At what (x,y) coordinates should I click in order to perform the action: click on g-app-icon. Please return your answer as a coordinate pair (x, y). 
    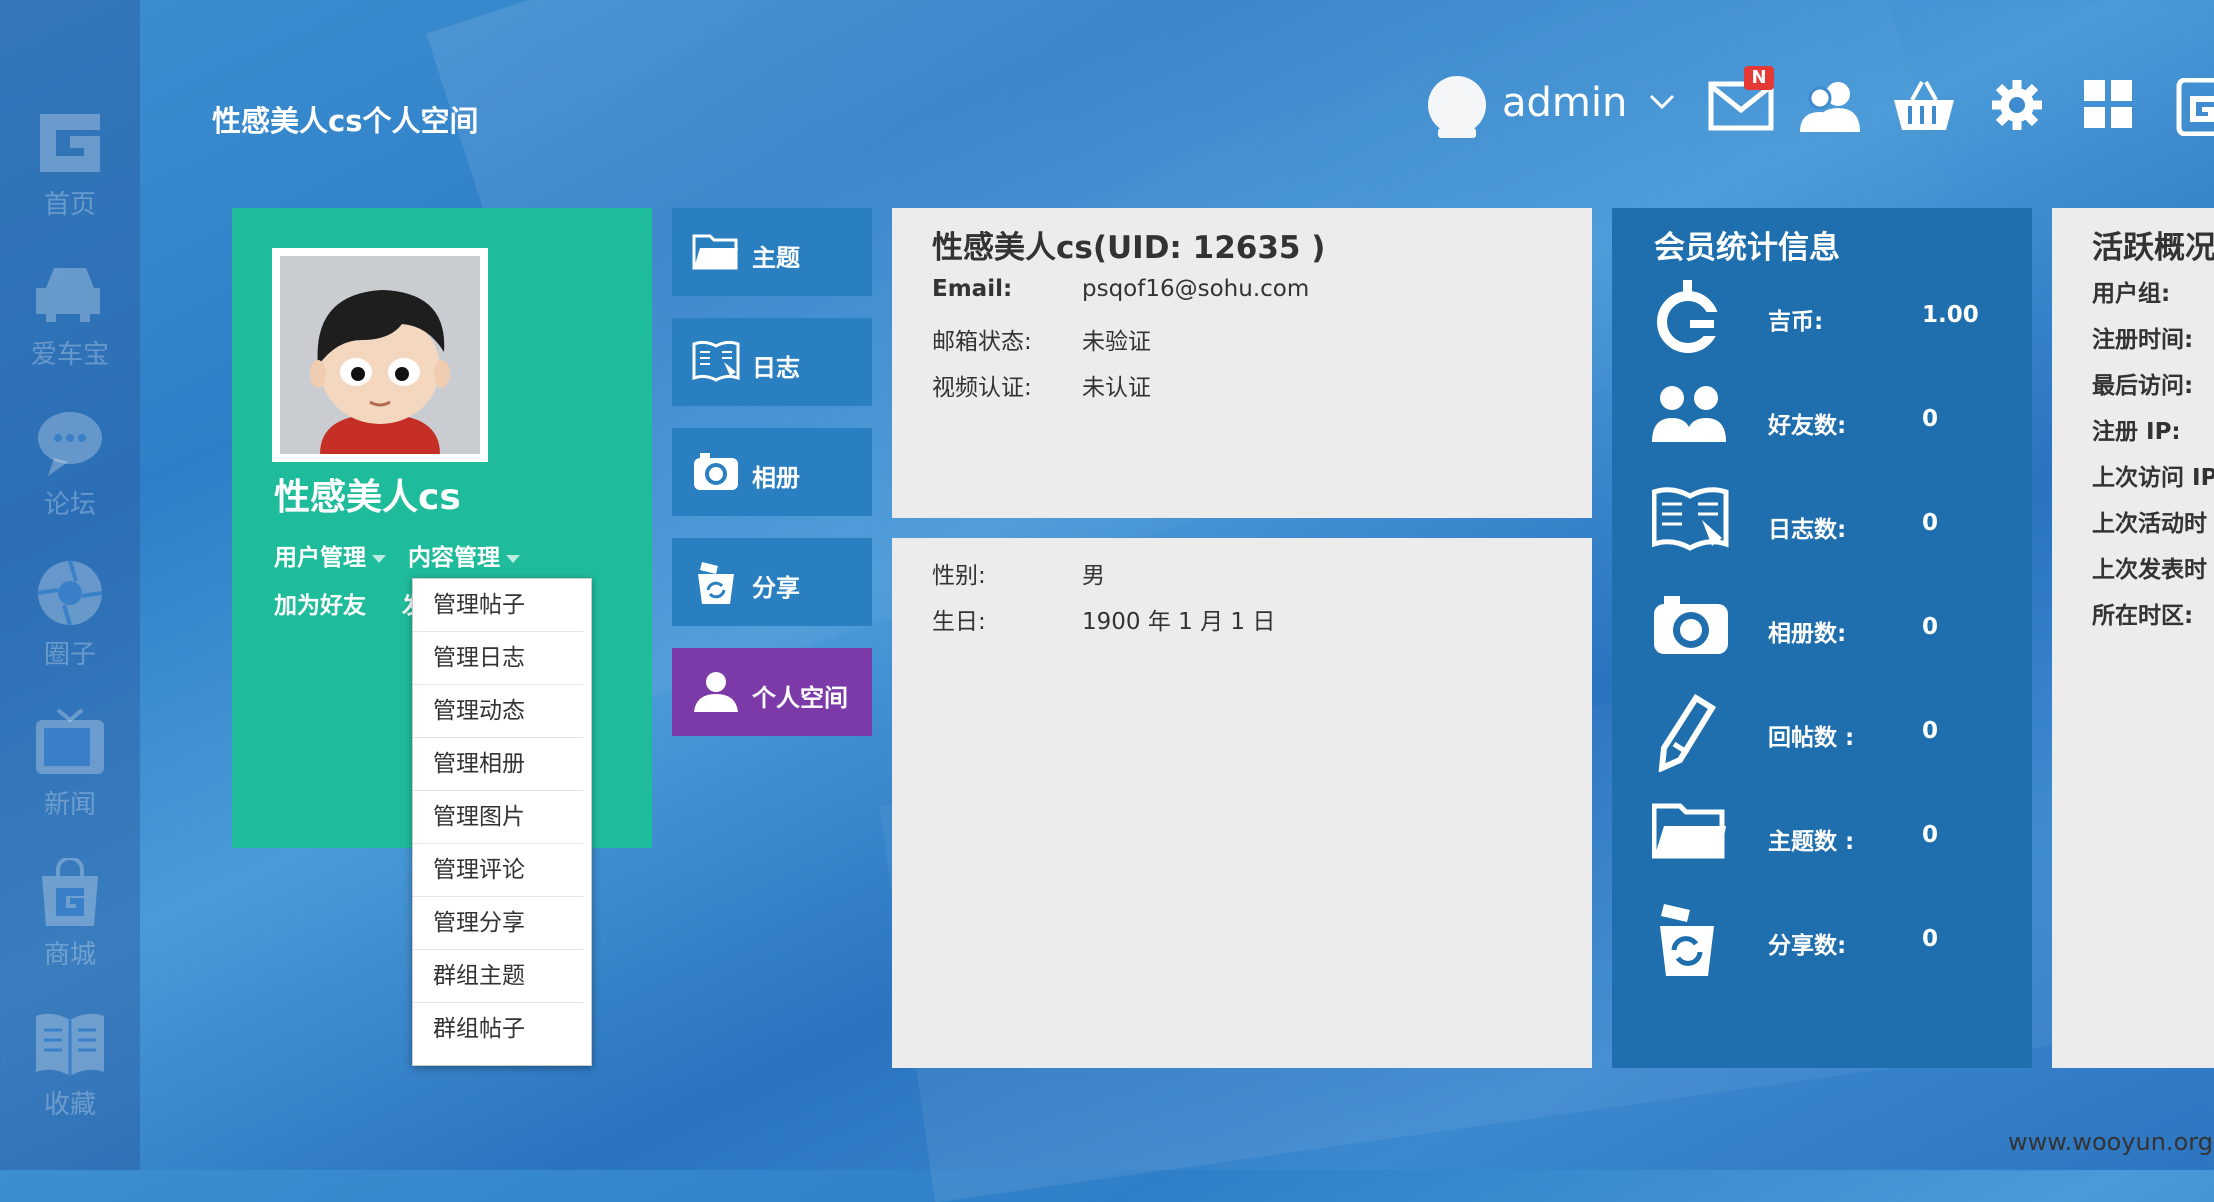
    Looking at the image, I should click on (2195, 107).